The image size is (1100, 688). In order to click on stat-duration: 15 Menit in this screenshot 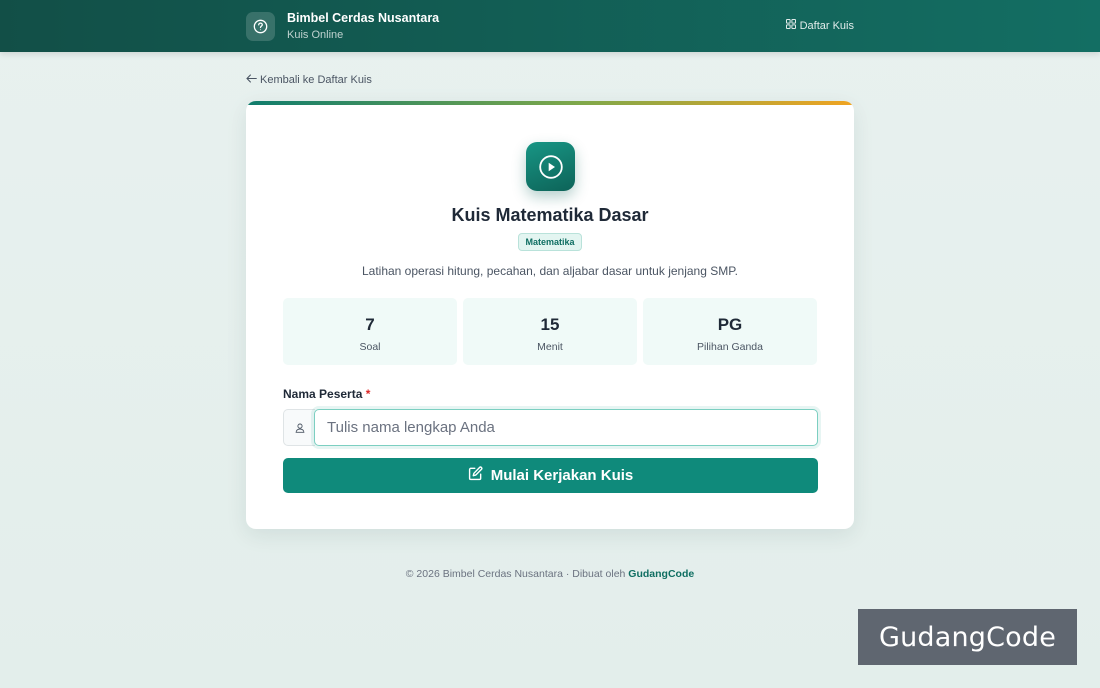, I will do `click(550, 331)`.